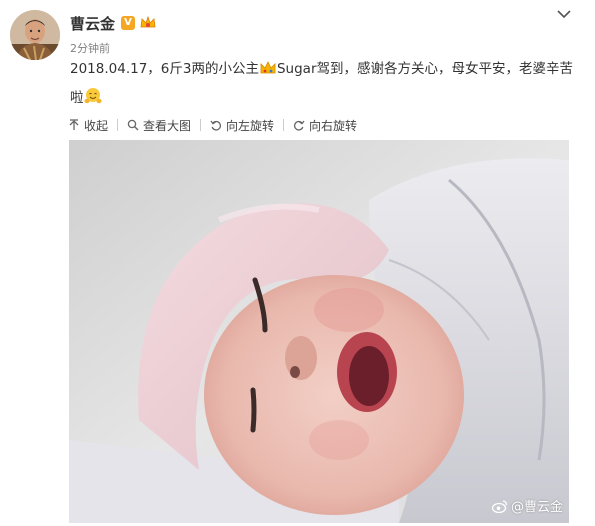 The image size is (595, 526). What do you see at coordinates (499, 506) in the screenshot?
I see `weibo-logo-icon` at bounding box center [499, 506].